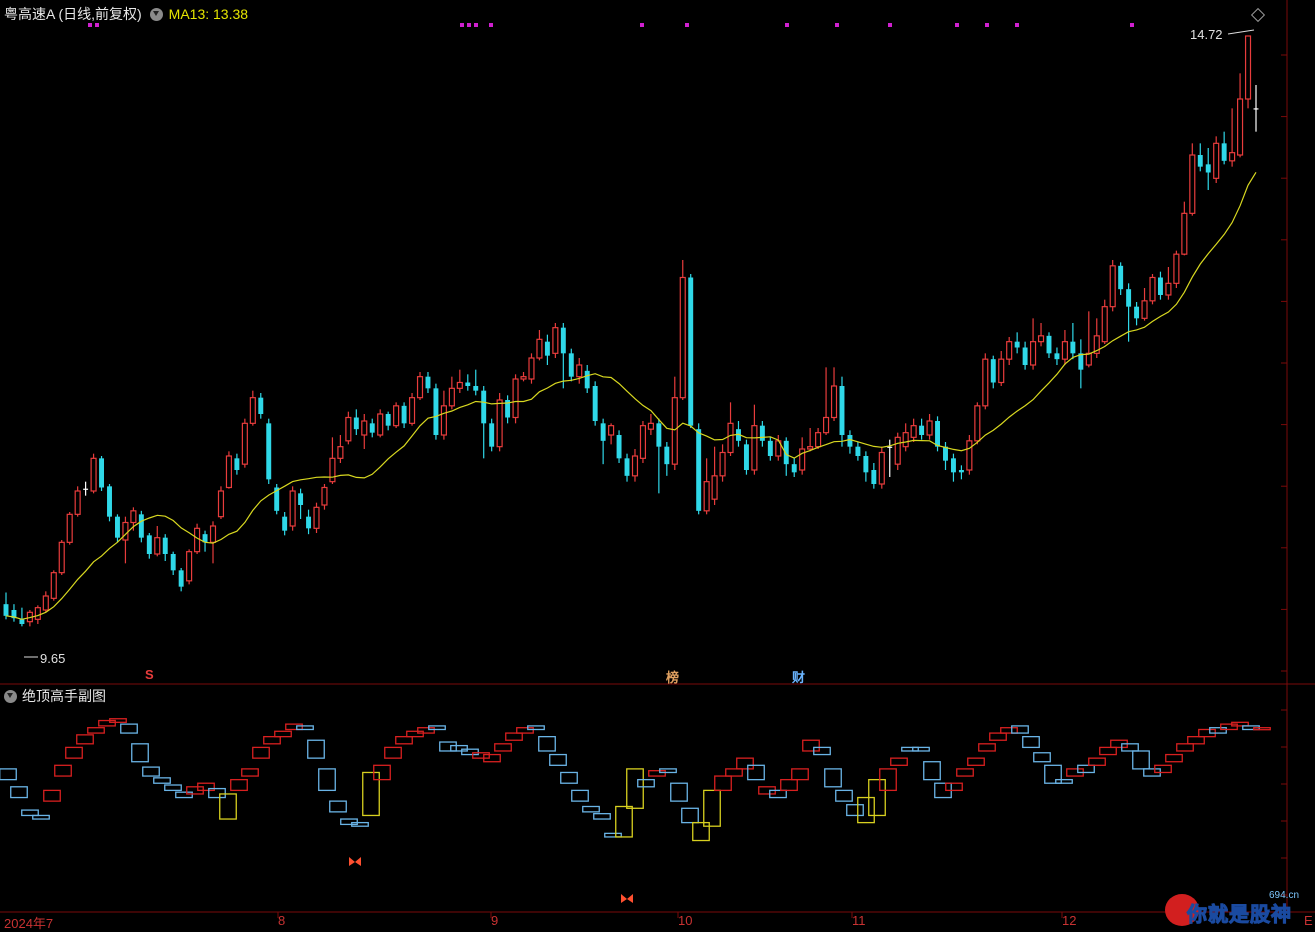 Image resolution: width=1315 pixels, height=932 pixels. I want to click on cai-marker: 财, so click(798, 676).